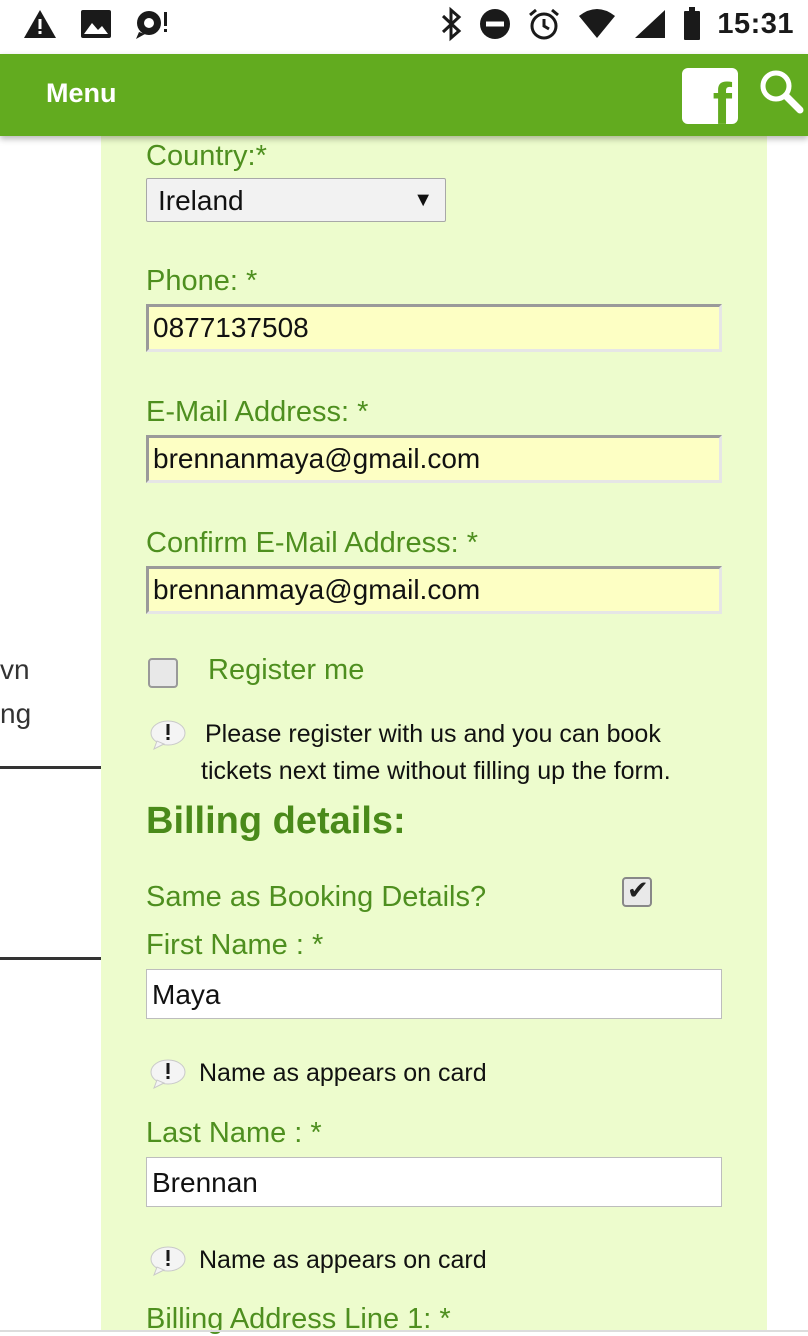  I want to click on last-name-note: Name as appears on card, so click(343, 1260).